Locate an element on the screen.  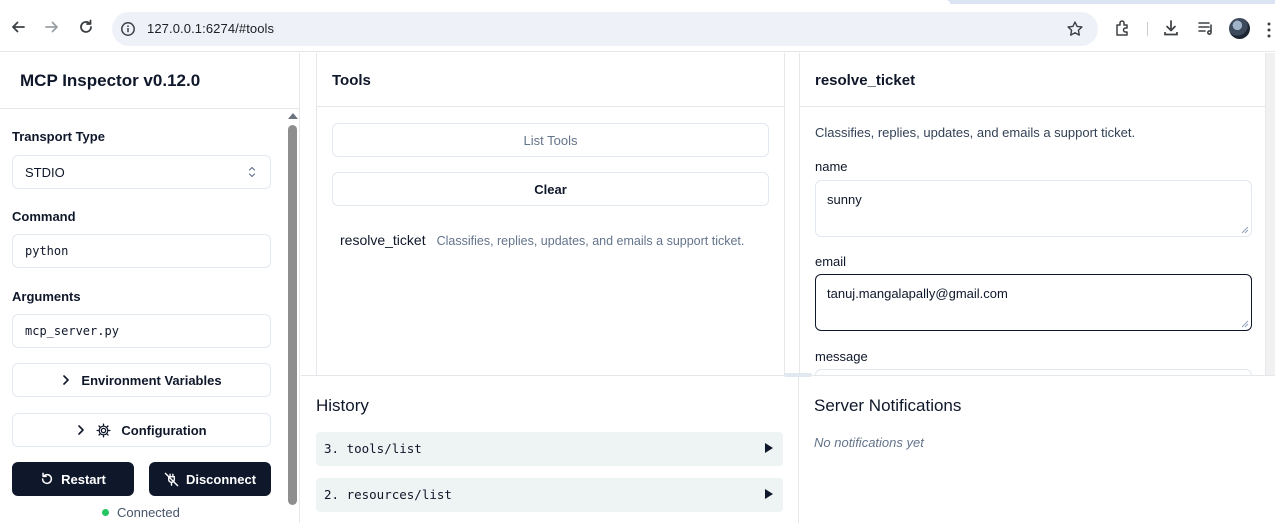
restart-button: Restart is located at coordinates (73, 479).